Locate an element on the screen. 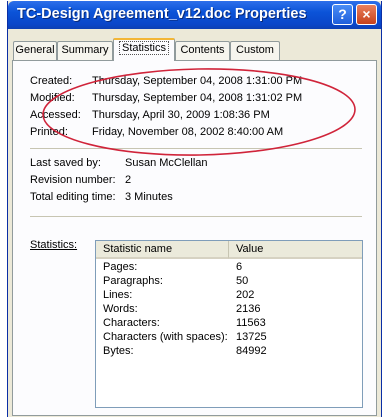  stat-name-pages: Pages: is located at coordinates (120, 267).